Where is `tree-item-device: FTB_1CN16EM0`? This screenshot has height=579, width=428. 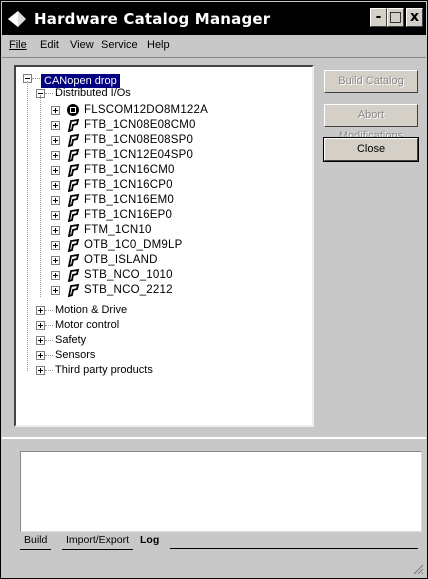 tree-item-device: FTB_1CN16EM0 is located at coordinates (156, 200).